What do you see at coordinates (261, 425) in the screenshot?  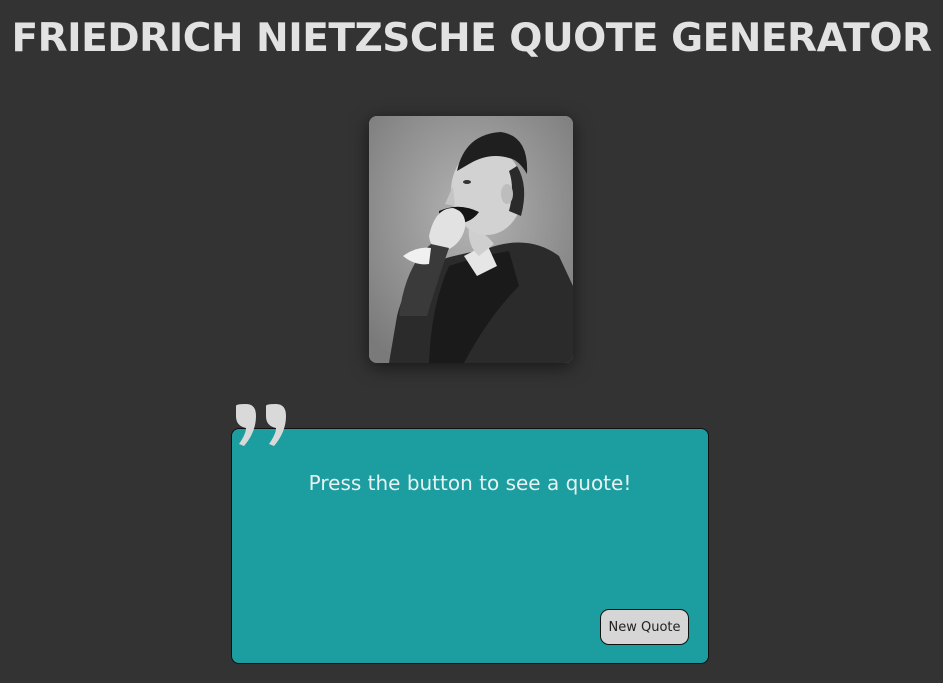 I see `quote-mark-icon` at bounding box center [261, 425].